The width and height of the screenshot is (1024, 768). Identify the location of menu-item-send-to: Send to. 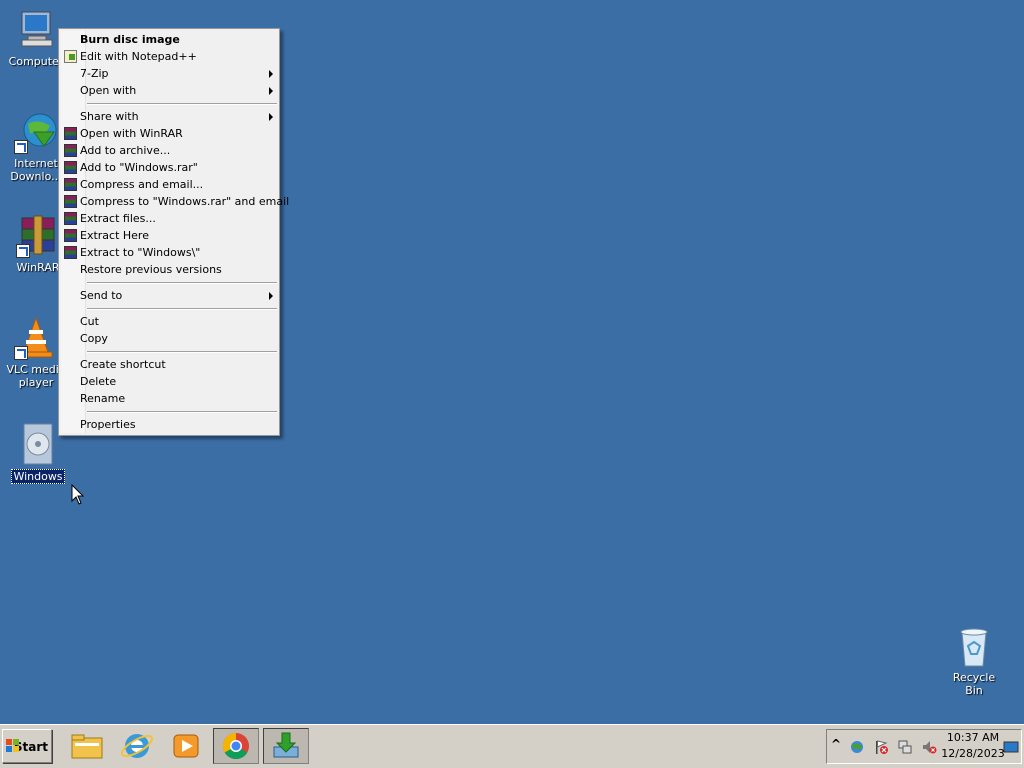
(169, 295).